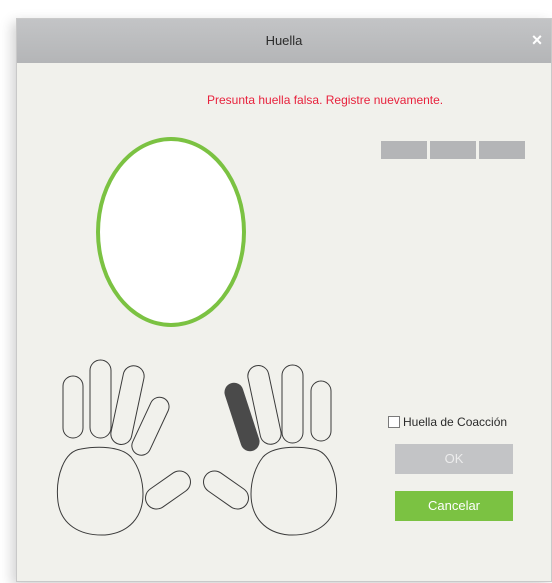  I want to click on right-palm, so click(294, 491).